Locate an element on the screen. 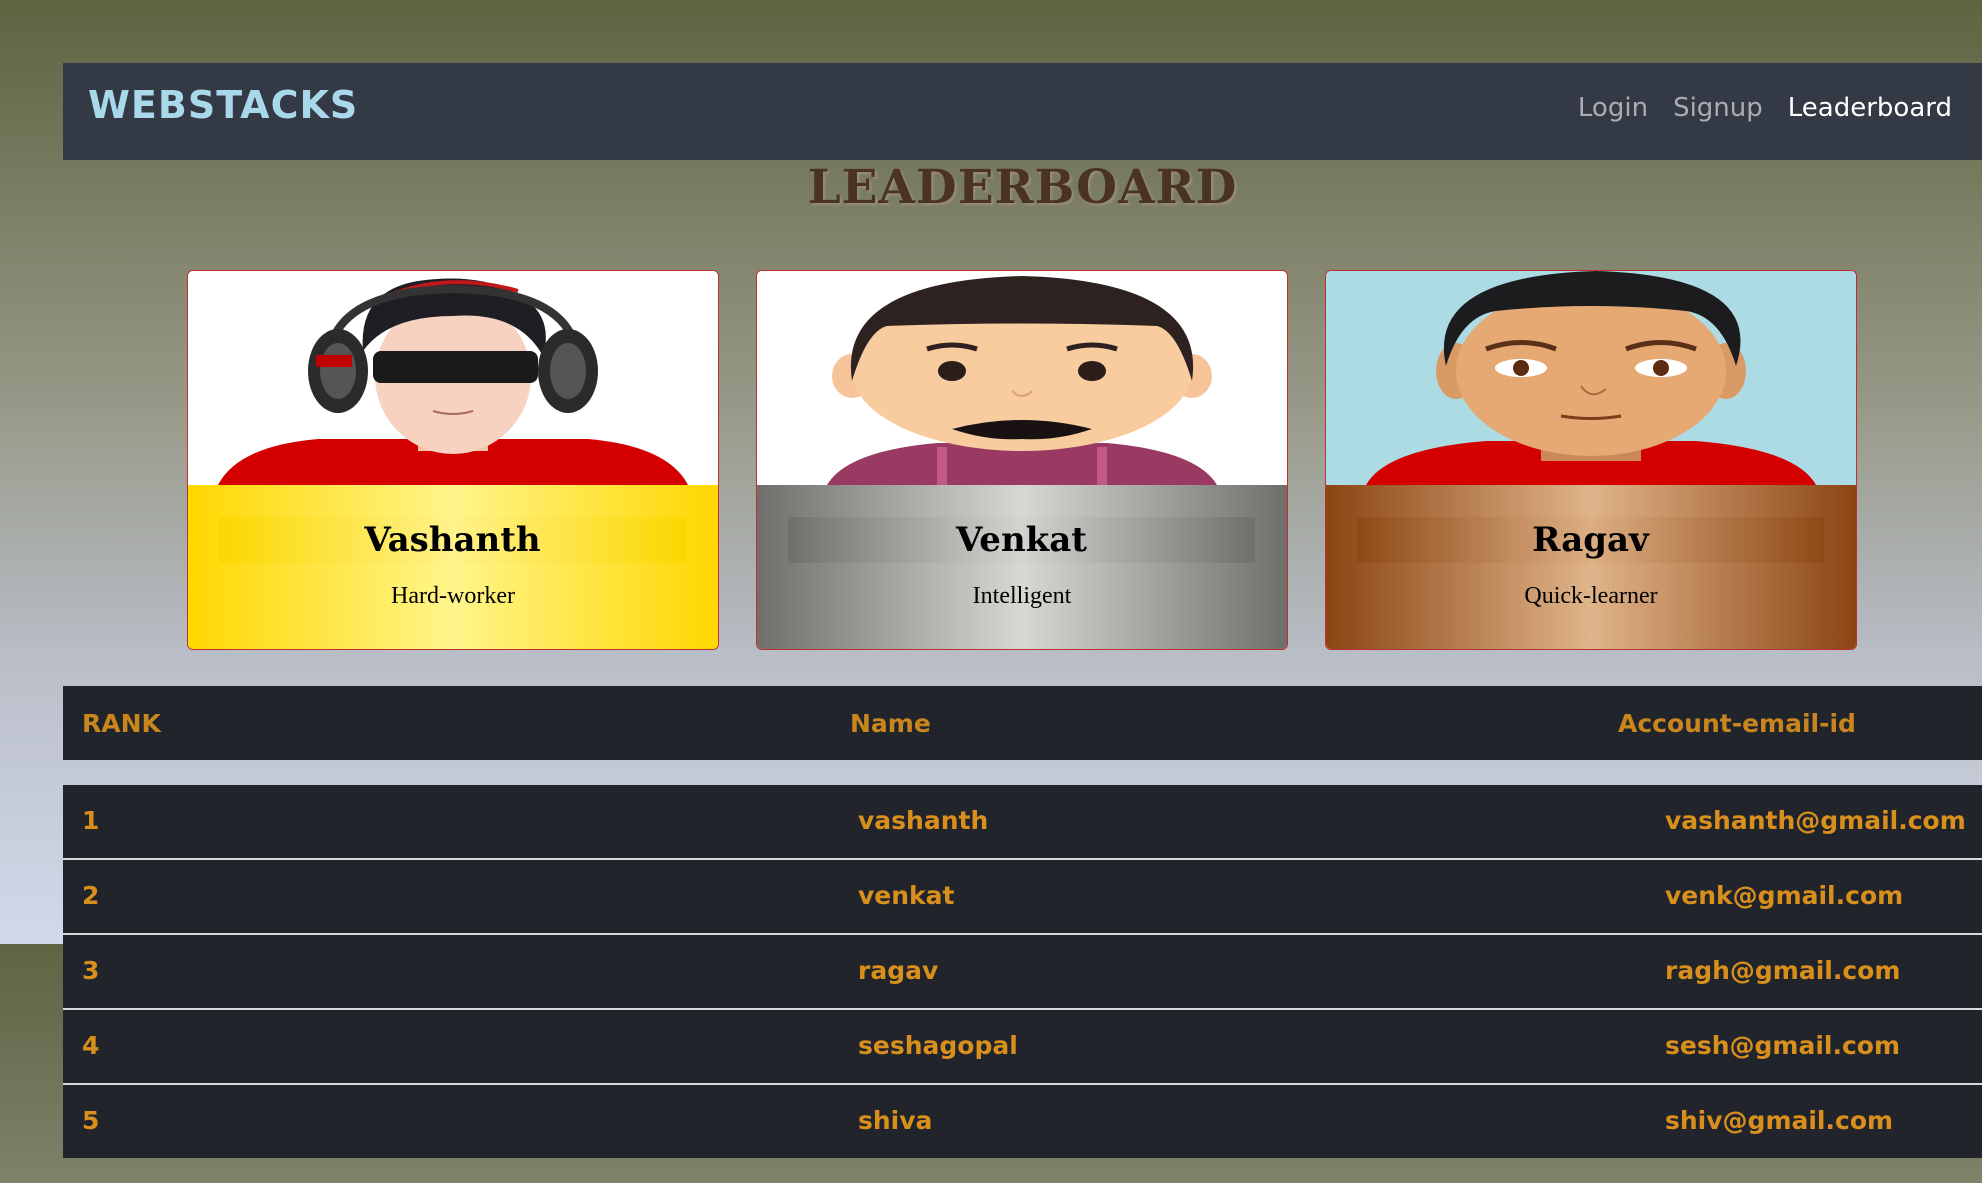 The width and height of the screenshot is (1982, 1183). email-column-header: Account-email-id is located at coordinates (1737, 723).